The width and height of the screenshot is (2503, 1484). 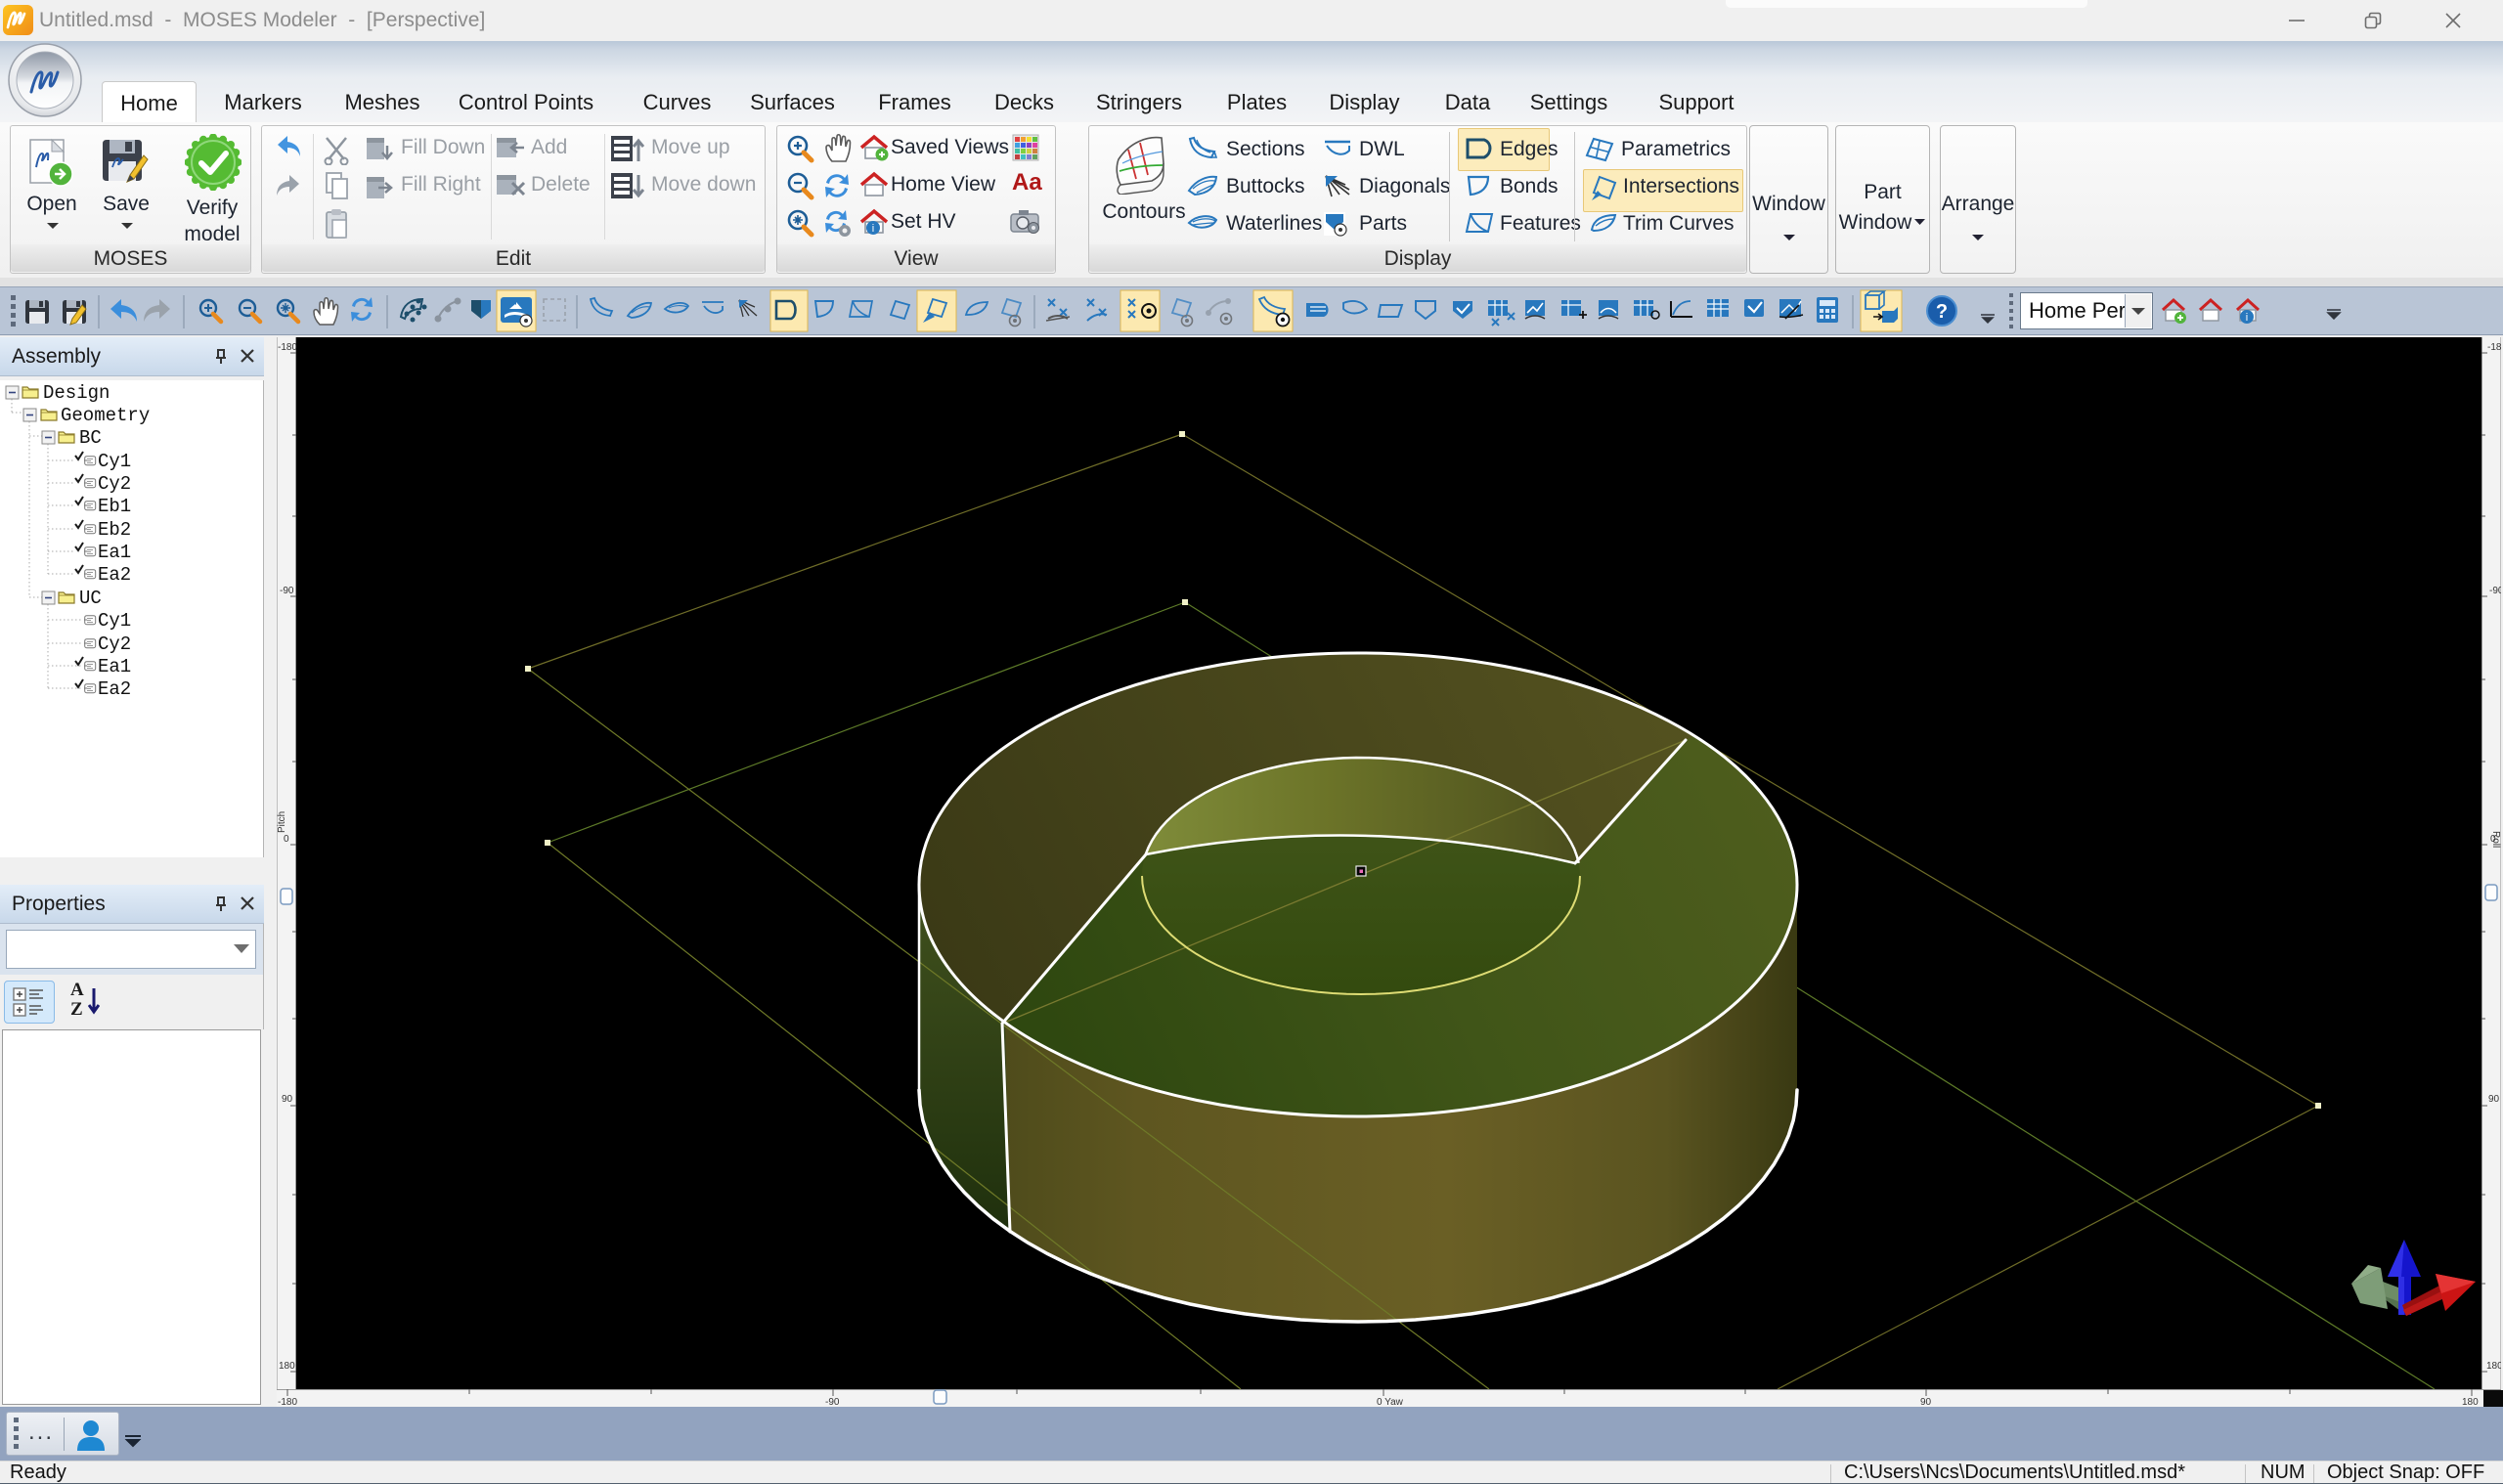 I want to click on svg-text: 0 Yaw, so click(x=1390, y=1402).